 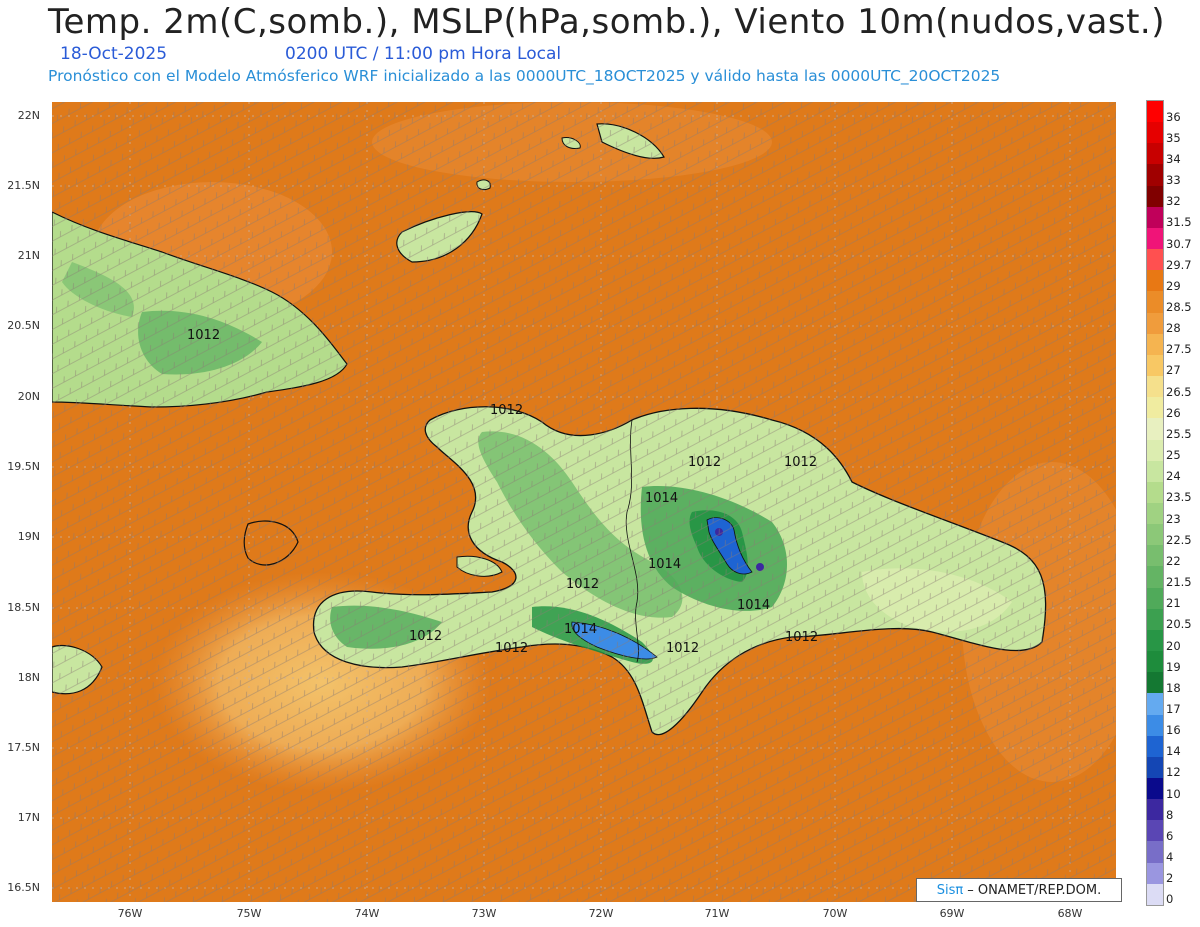 I want to click on colorbar-label: 27, so click(x=1173, y=370).